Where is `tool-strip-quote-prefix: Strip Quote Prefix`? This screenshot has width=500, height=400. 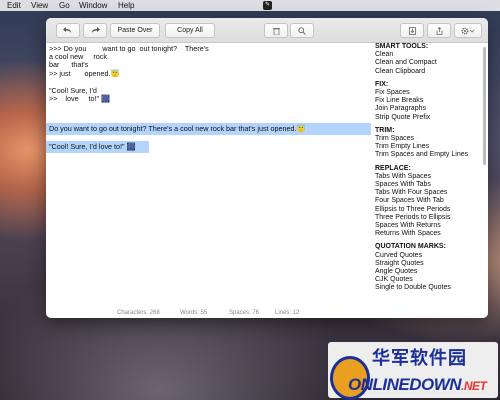 tool-strip-quote-prefix: Strip Quote Prefix is located at coordinates (428, 118).